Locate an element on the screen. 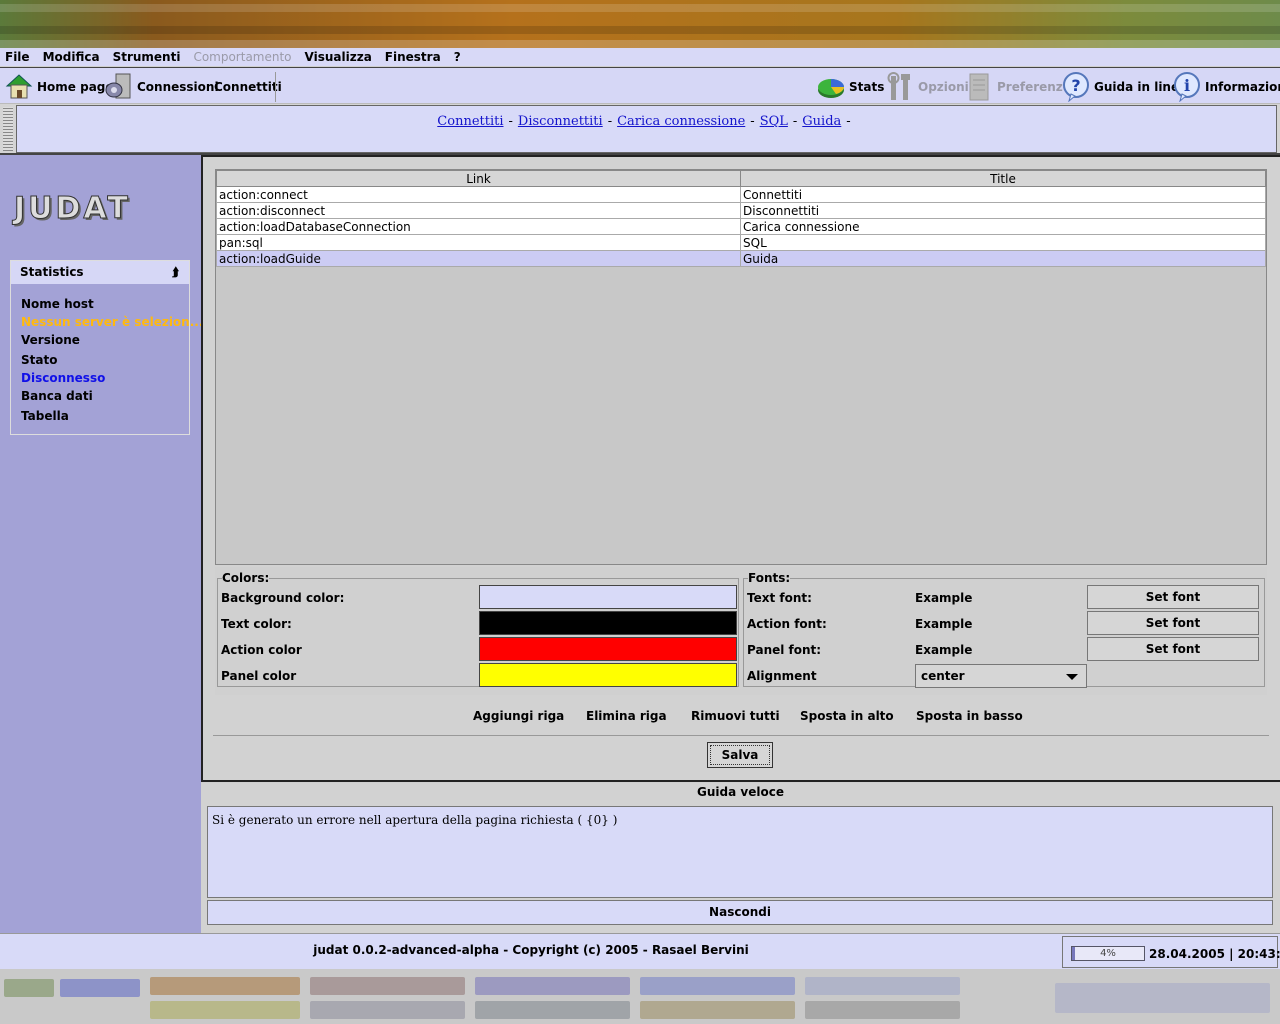 This screenshot has width=1280, height=1024. connections-label: Connessioni is located at coordinates (178, 86).